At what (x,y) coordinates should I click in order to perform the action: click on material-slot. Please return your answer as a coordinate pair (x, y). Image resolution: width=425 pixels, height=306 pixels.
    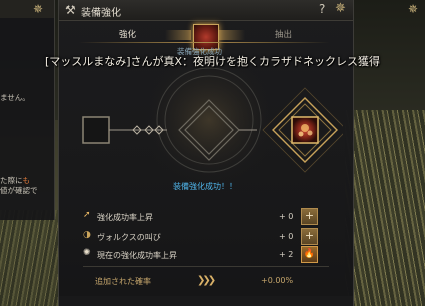
    Looking at the image, I should click on (96, 130).